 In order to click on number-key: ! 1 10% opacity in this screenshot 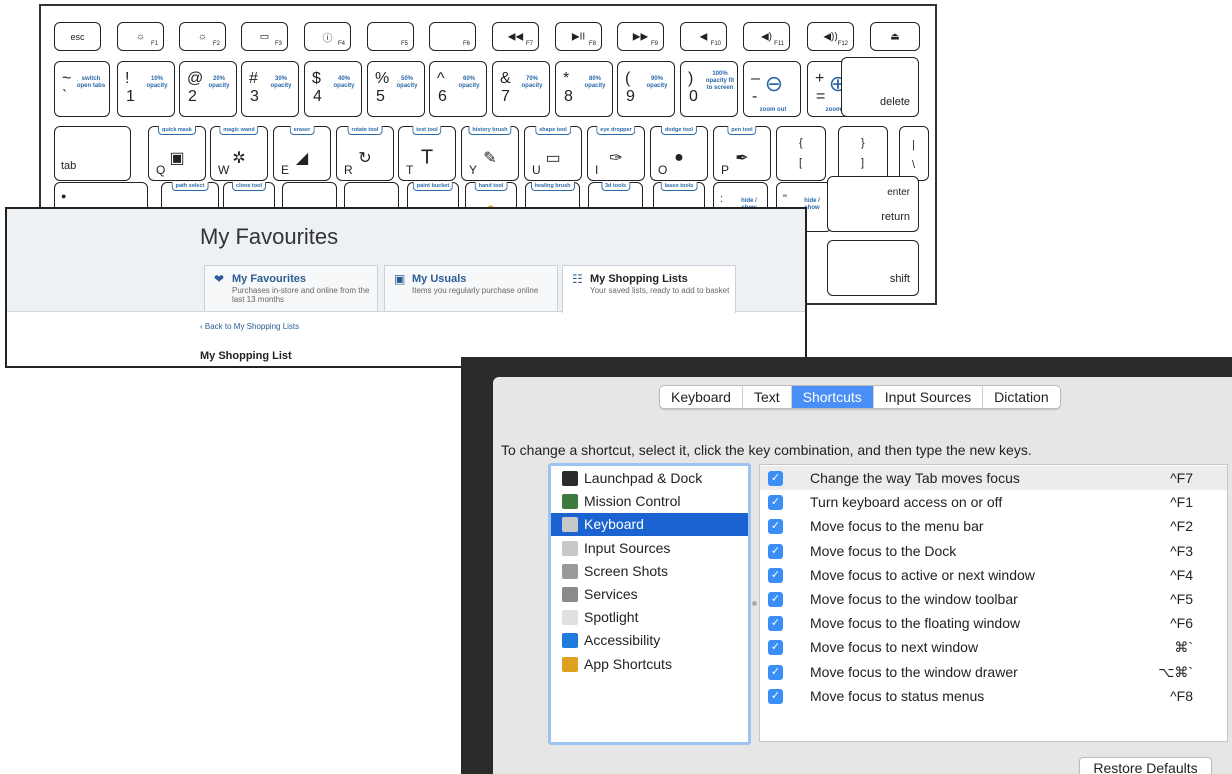, I will do `click(146, 89)`.